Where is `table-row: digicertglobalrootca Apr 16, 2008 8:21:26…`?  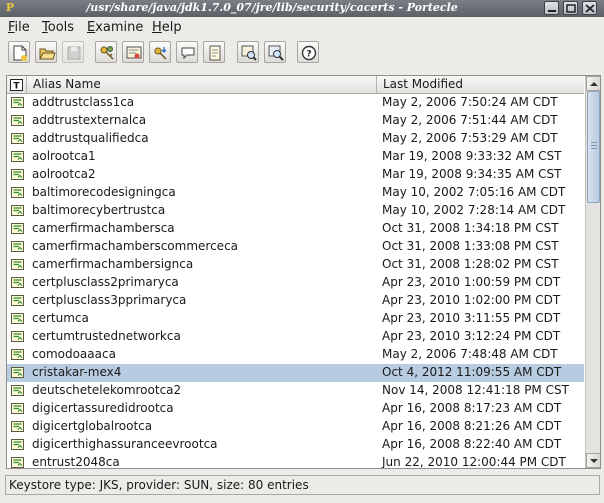 table-row: digicertglobalrootca Apr 16, 2008 8:21:26… is located at coordinates (295, 427).